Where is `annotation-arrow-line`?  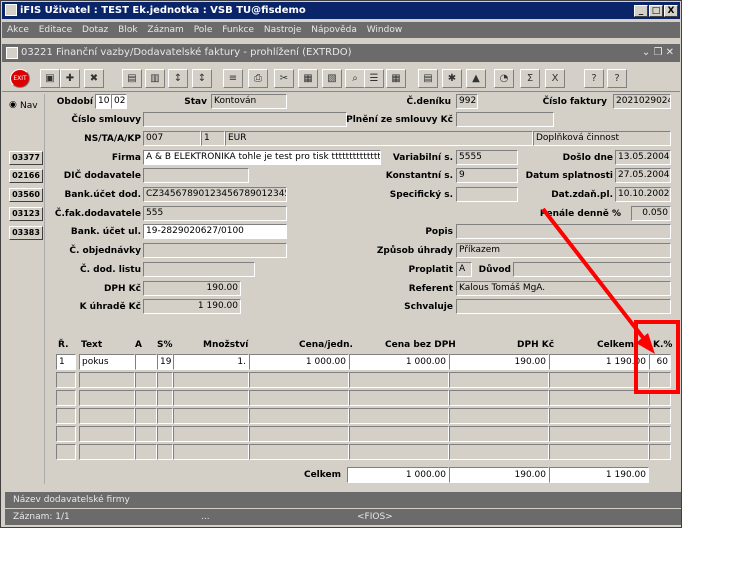
annotation-arrow-line is located at coordinates (595, 276).